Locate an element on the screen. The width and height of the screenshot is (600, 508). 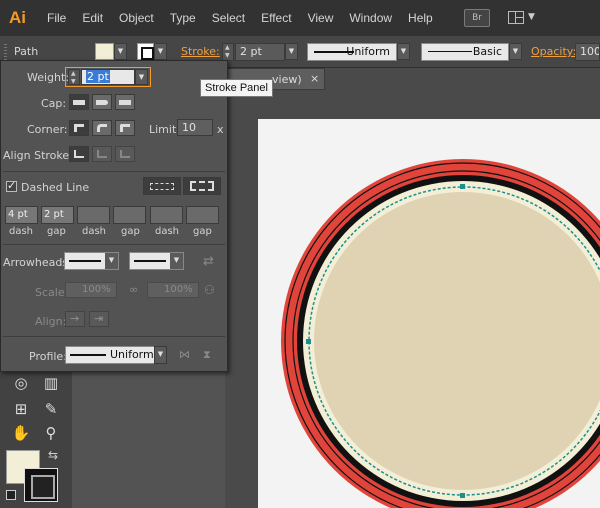
arrowhead-line-sample is located at coordinates (85, 261).